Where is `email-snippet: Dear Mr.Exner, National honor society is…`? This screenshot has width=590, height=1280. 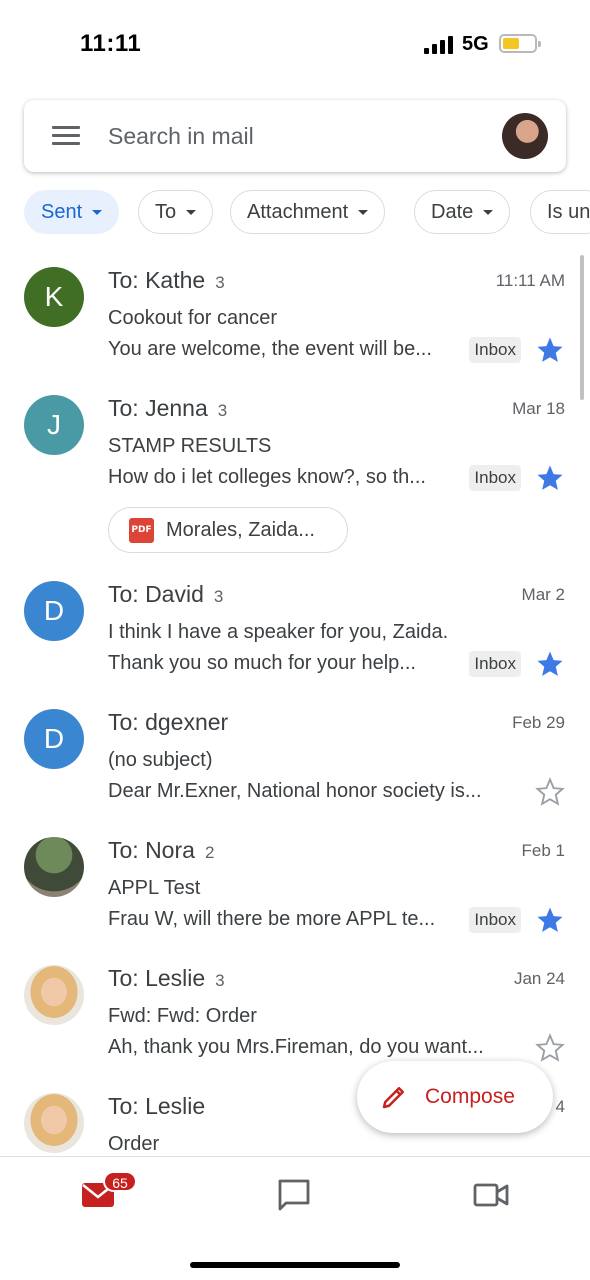 email-snippet: Dear Mr.Exner, National honor society is… is located at coordinates (295, 791).